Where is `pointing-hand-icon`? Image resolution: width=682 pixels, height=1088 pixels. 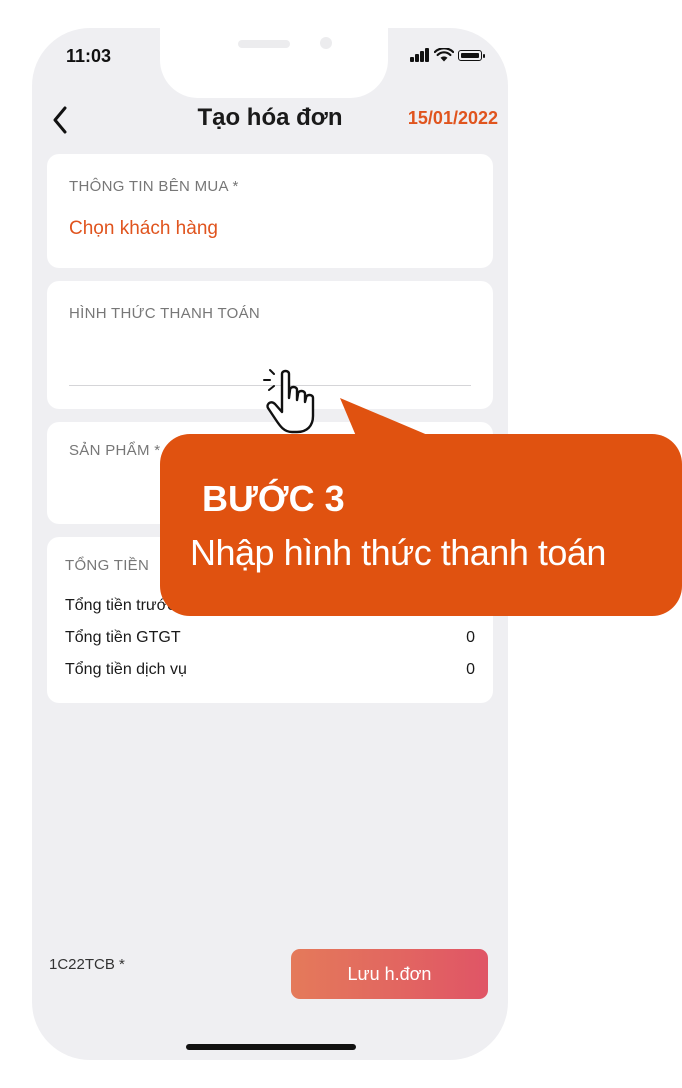 pointing-hand-icon is located at coordinates (289, 401).